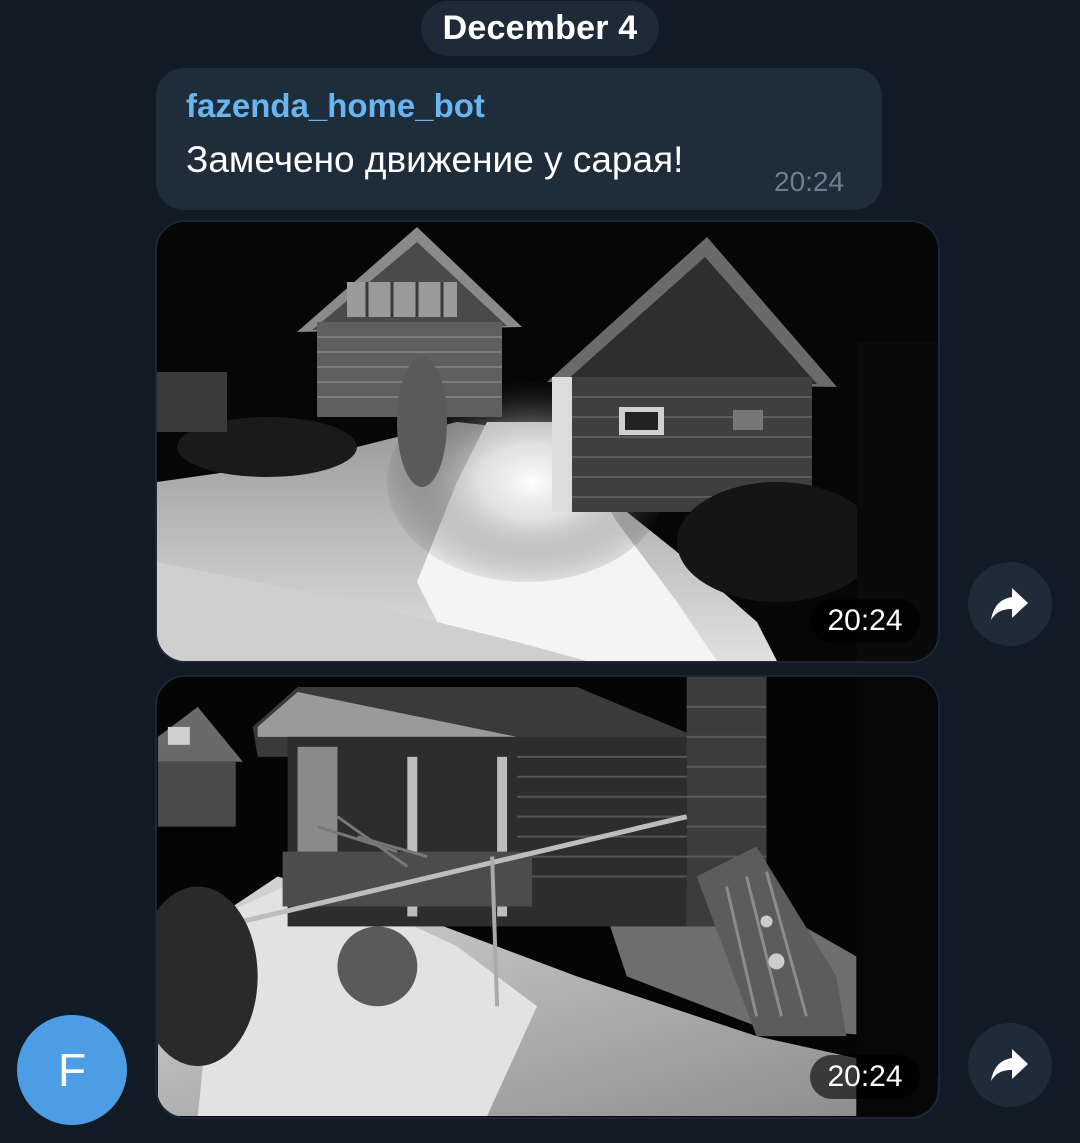 The image size is (1080, 1143). What do you see at coordinates (72, 1070) in the screenshot?
I see `avatar: F` at bounding box center [72, 1070].